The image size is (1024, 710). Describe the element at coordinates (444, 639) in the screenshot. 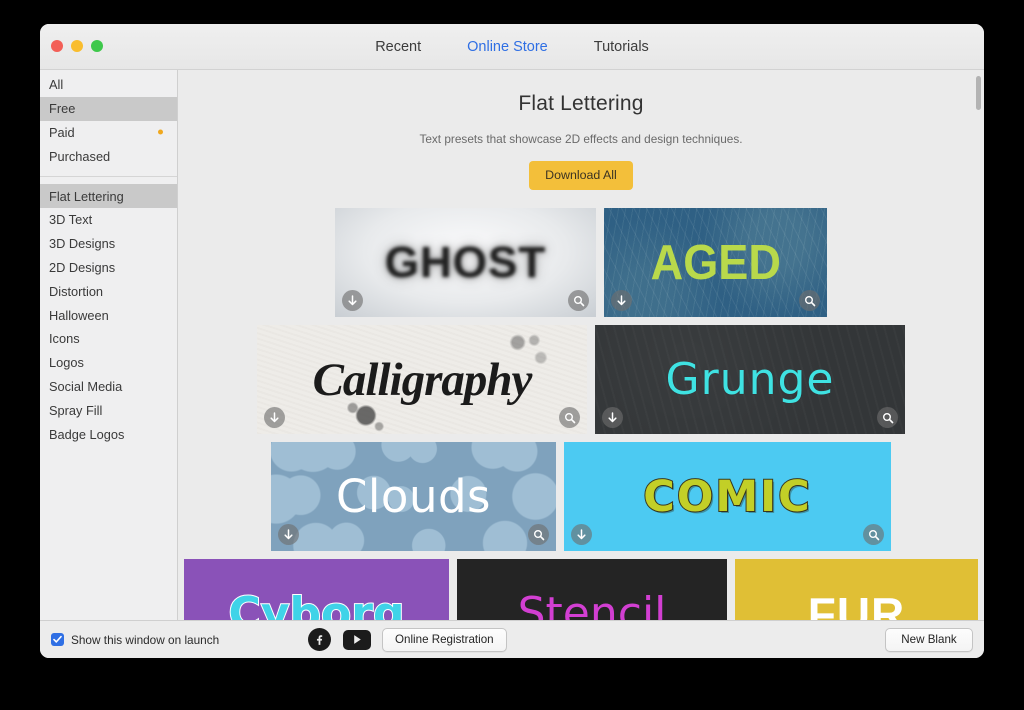

I see `online-registration-button: Online Registration` at that location.